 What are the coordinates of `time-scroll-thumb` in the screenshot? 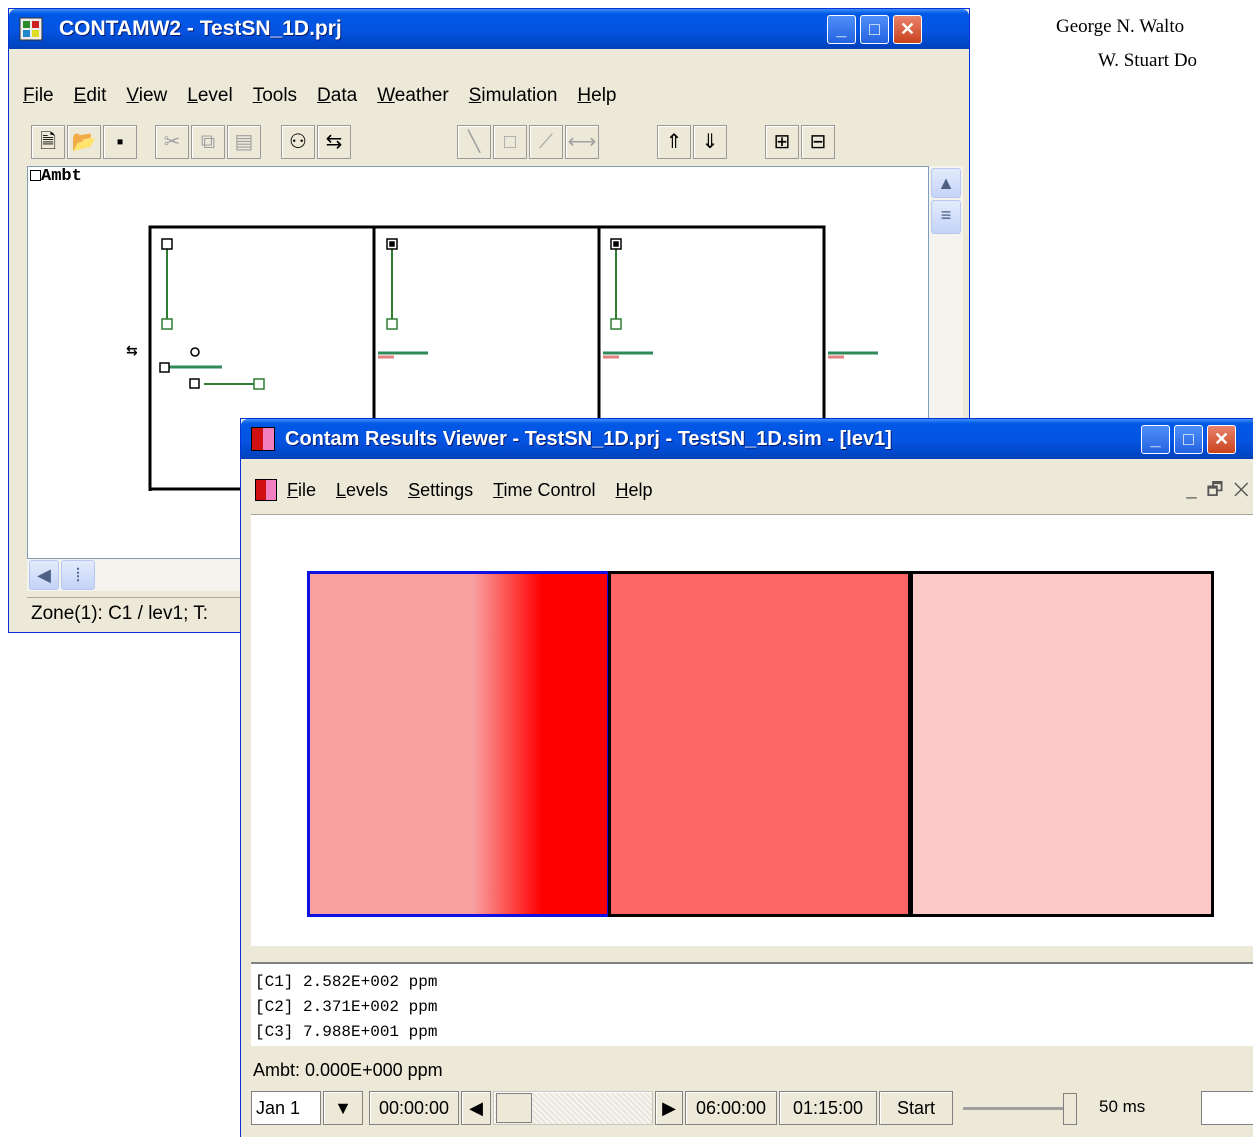 It's located at (514, 1108).